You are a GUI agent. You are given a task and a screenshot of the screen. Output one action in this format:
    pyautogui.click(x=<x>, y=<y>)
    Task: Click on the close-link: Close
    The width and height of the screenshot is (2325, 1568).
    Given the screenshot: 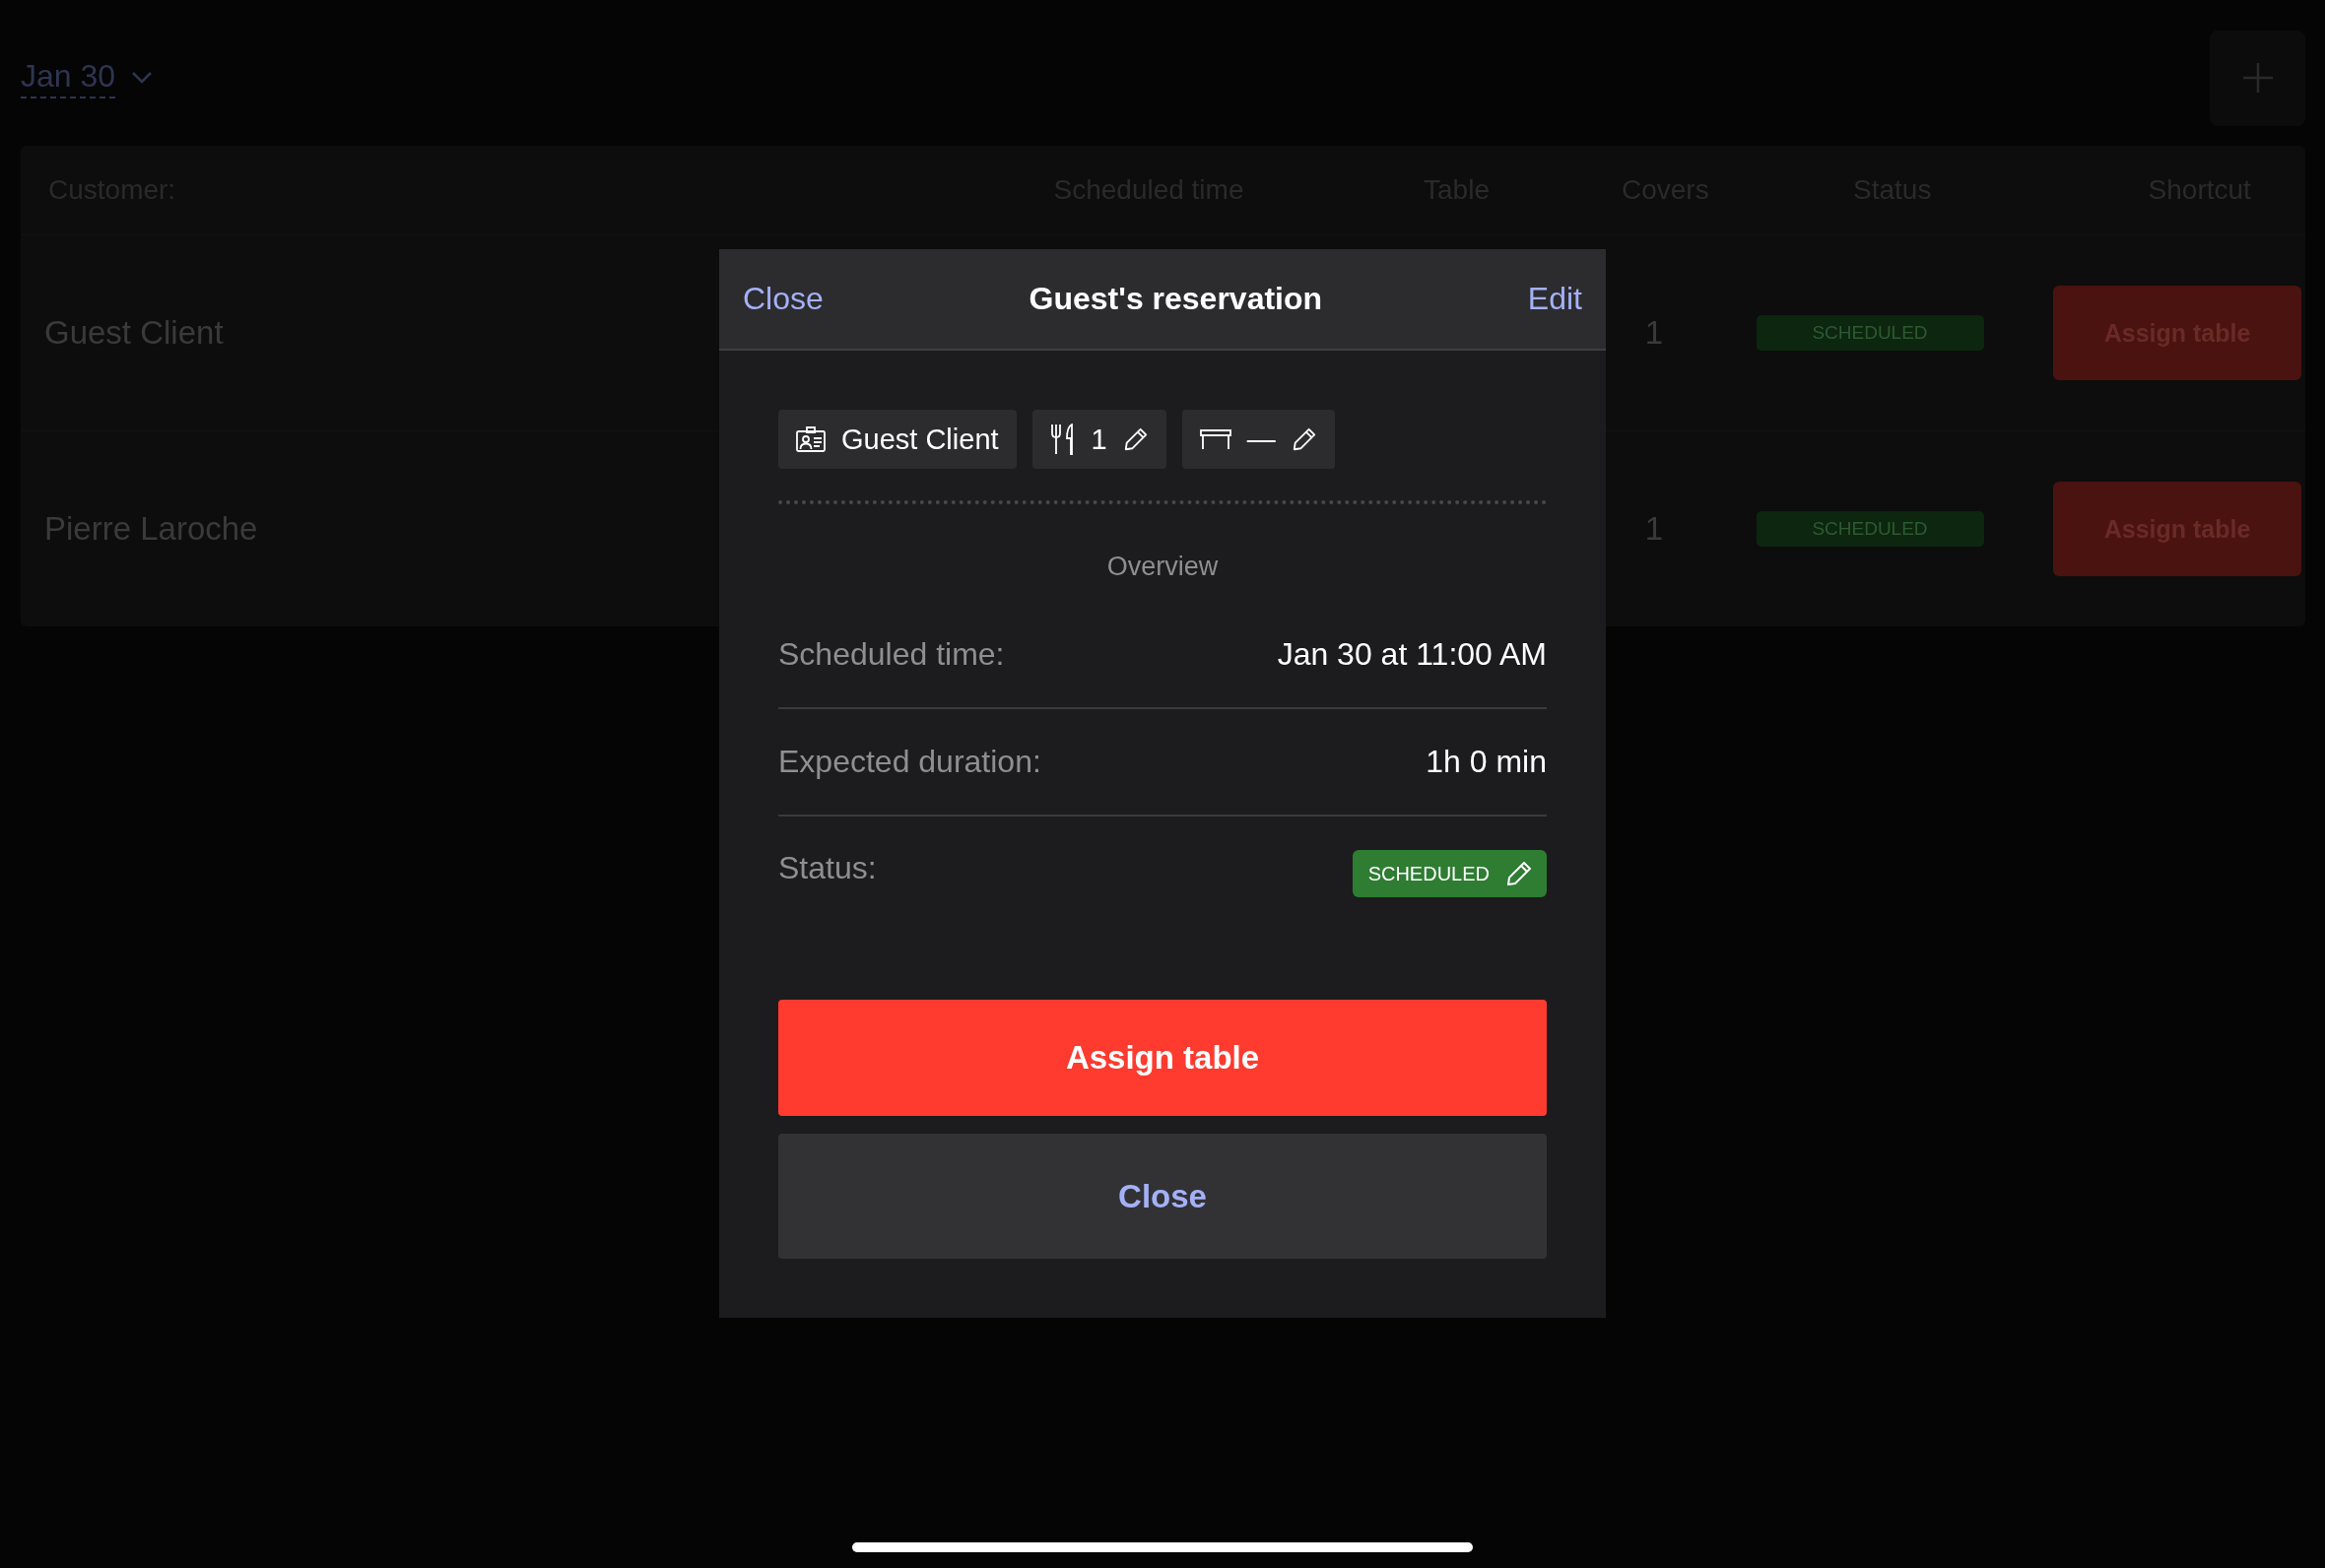 What is the action you would take?
    pyautogui.click(x=784, y=299)
    